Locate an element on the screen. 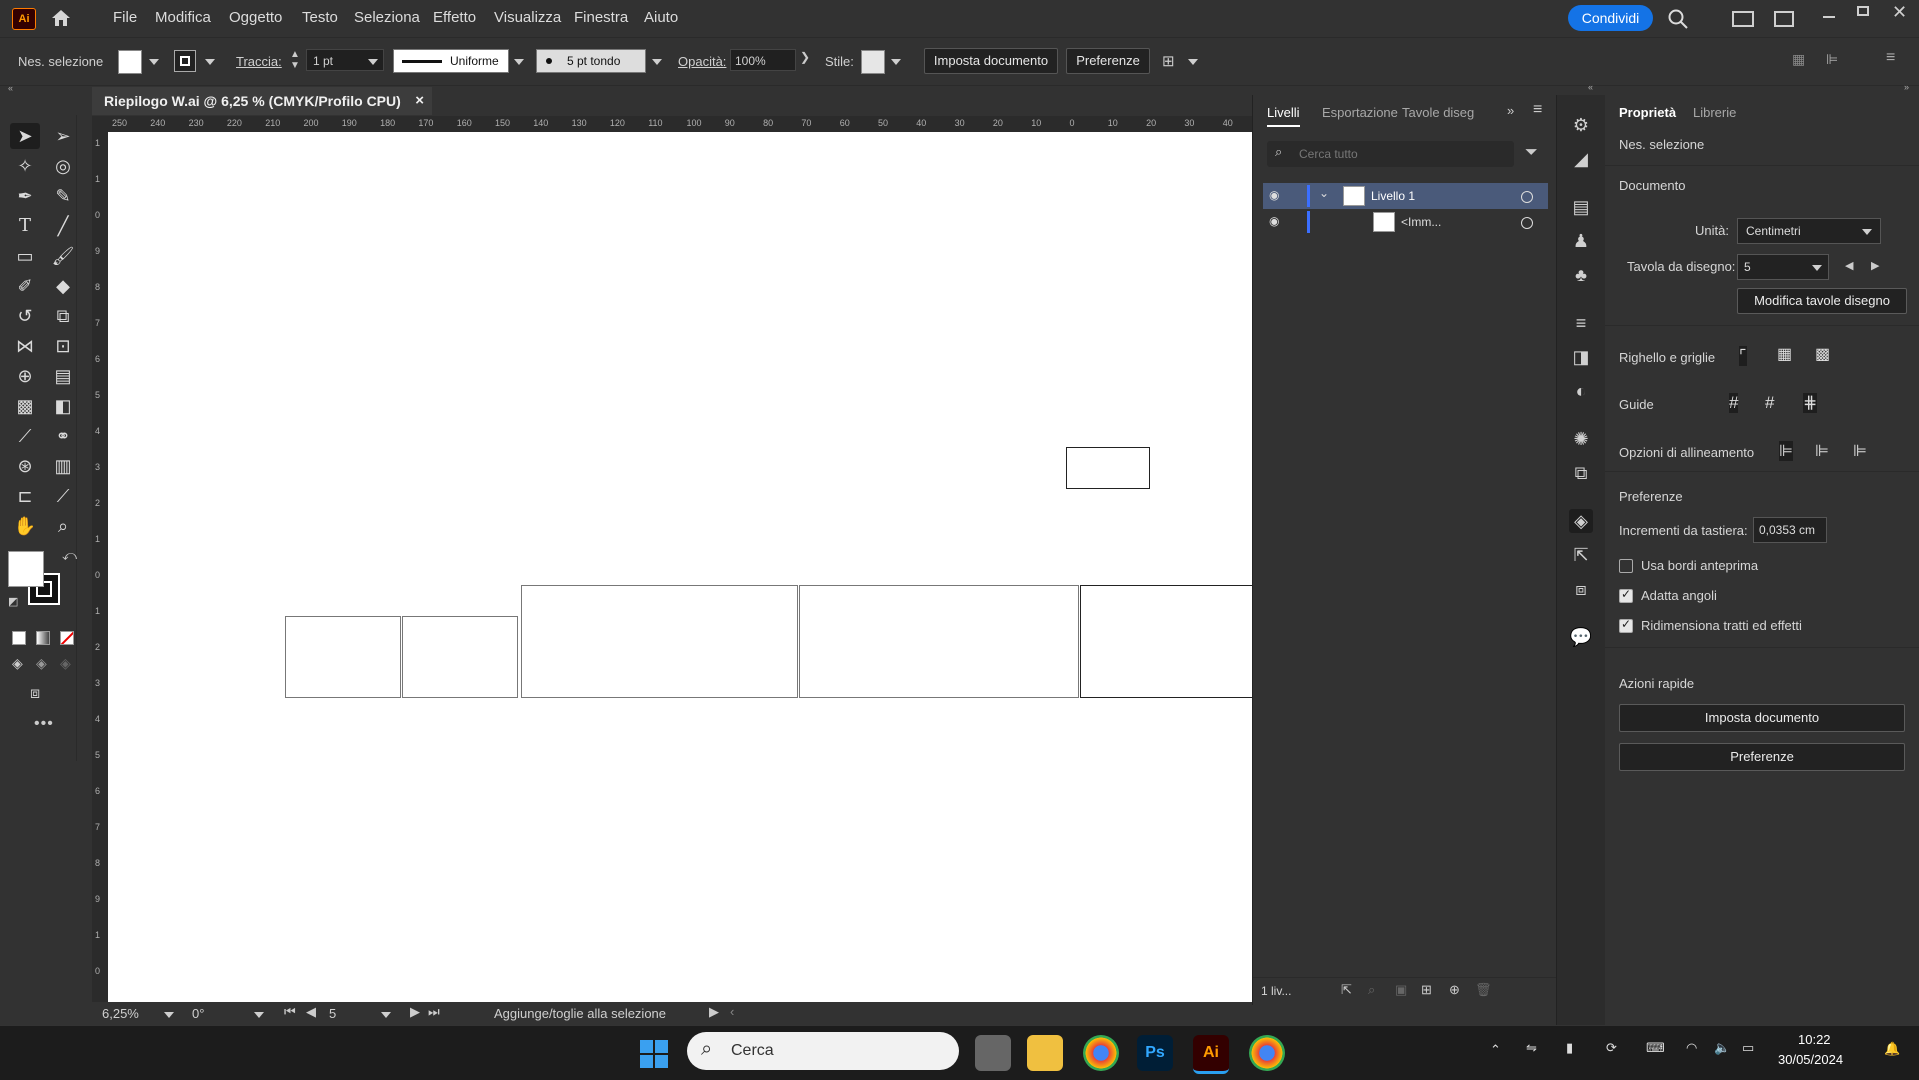  align-to-key-icon: ⊫ is located at coordinates (1822, 451).